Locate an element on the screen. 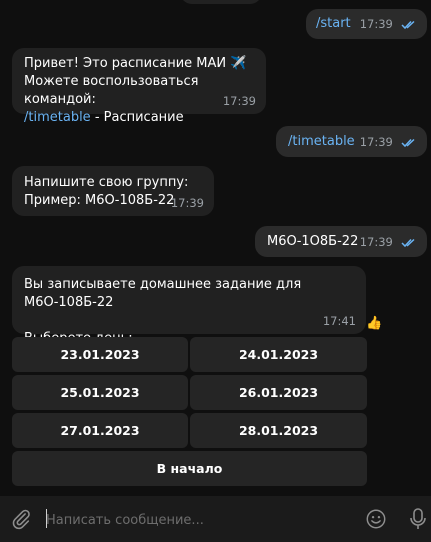 The height and width of the screenshot is (542, 431). message-input is located at coordinates (196, 520).